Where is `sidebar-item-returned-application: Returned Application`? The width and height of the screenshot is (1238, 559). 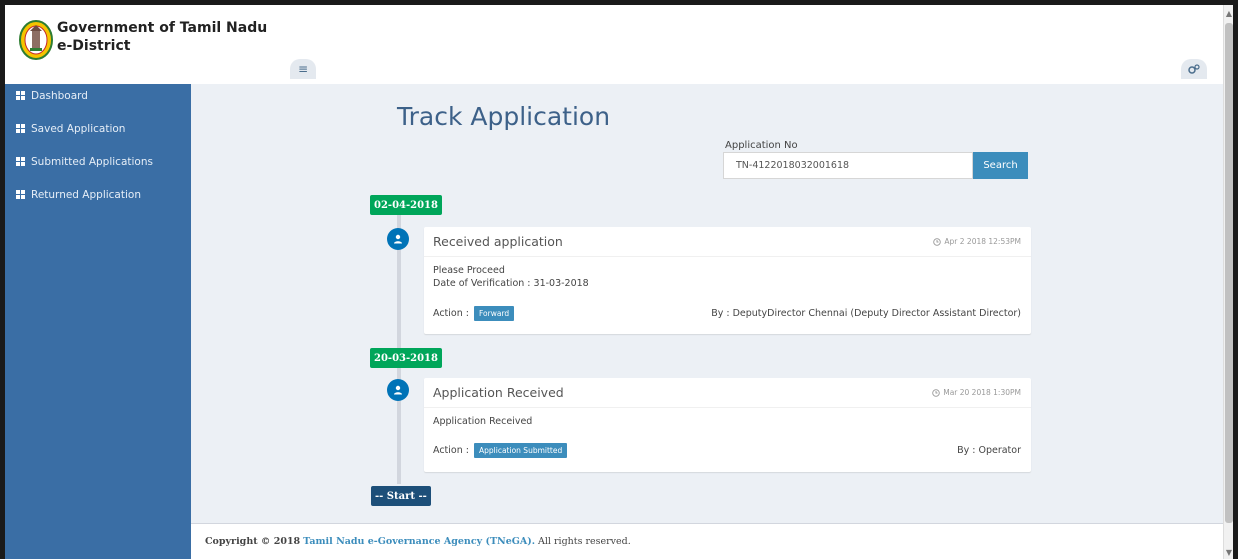 sidebar-item-returned-application: Returned Application is located at coordinates (98, 199).